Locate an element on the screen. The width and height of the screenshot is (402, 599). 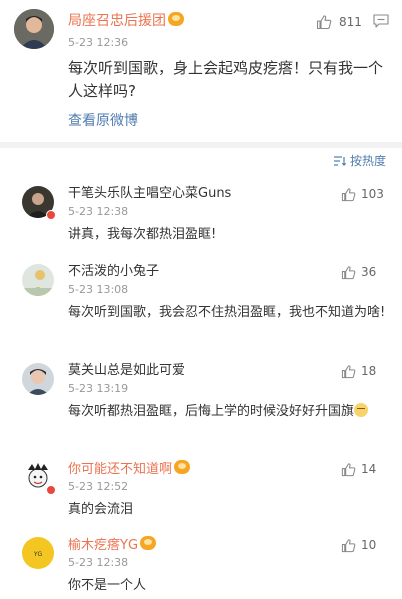
commenter-name: 莫关山总是如此可爱 is located at coordinates (126, 370).